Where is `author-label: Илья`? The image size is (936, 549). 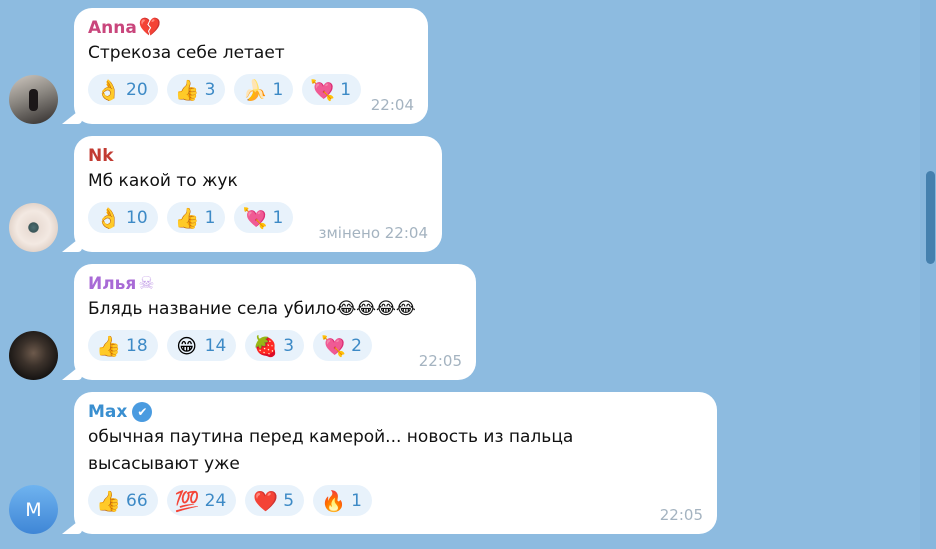
author-label: Илья is located at coordinates (112, 284).